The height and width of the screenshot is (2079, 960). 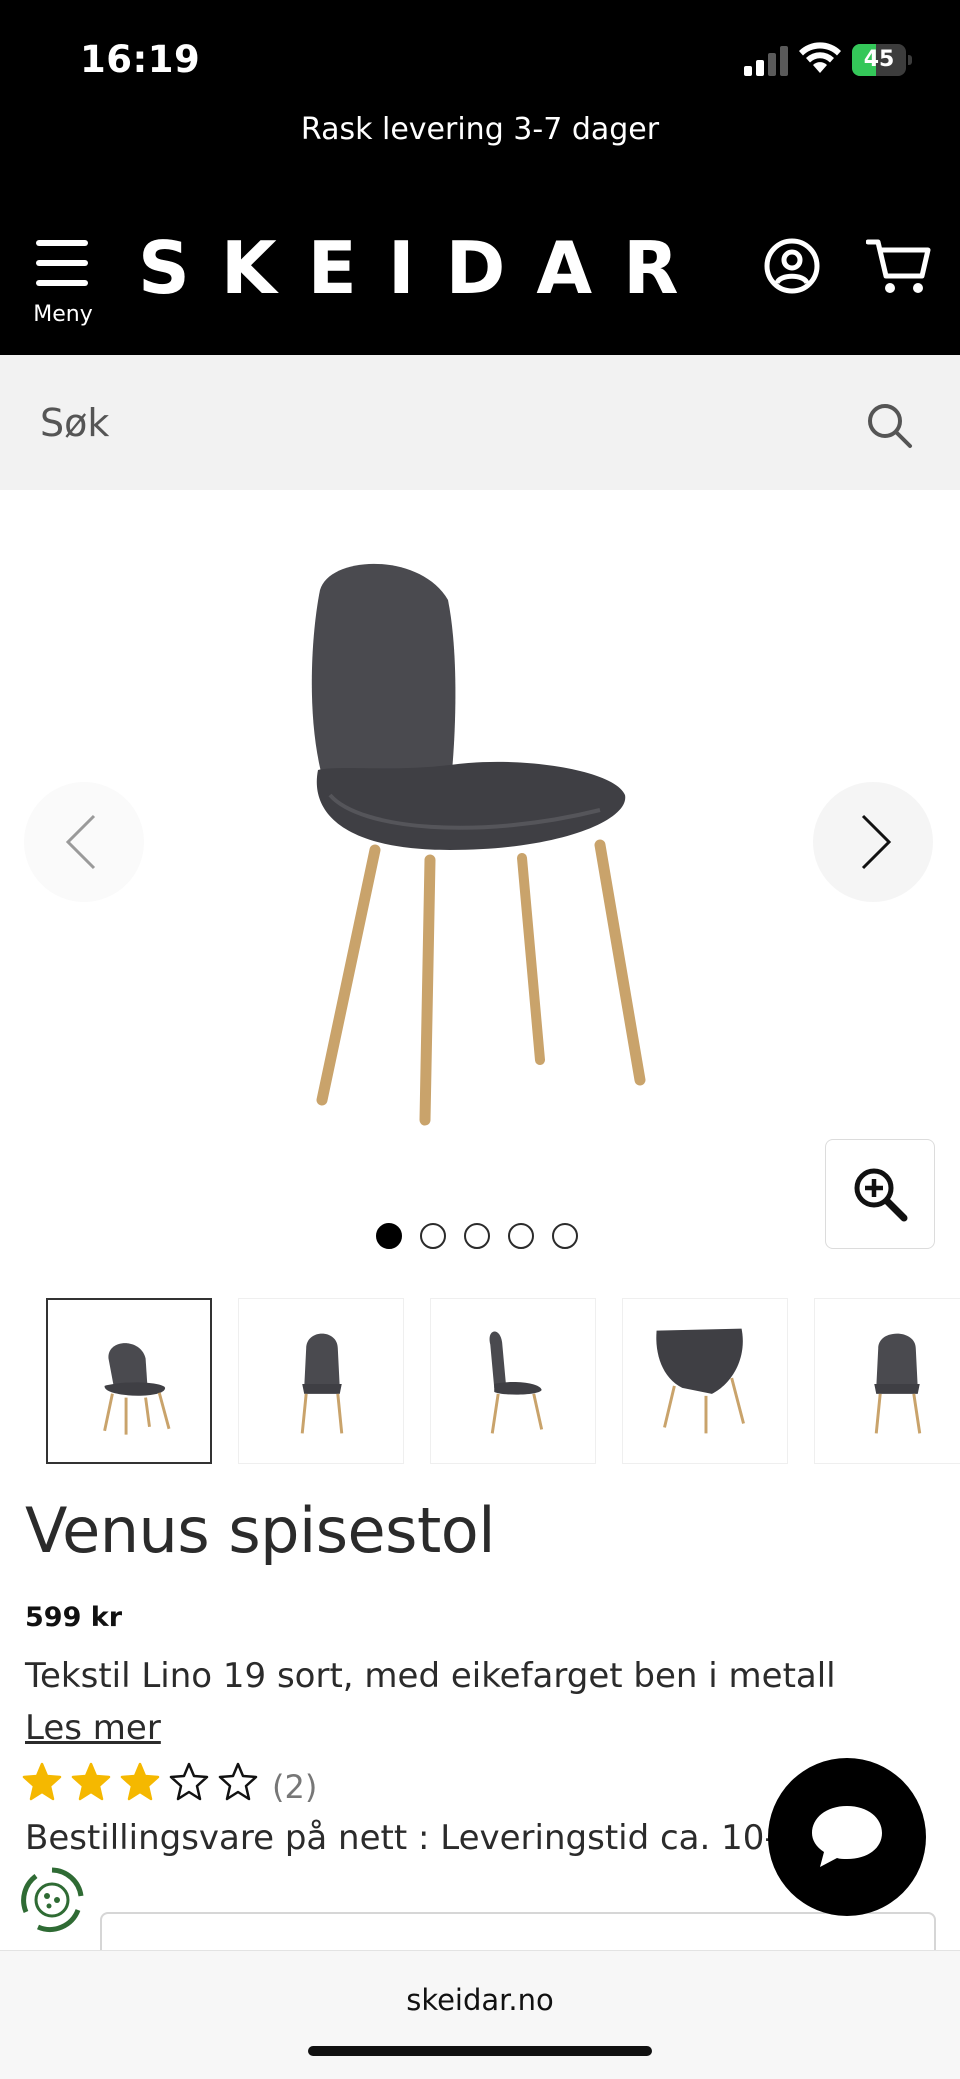 I want to click on home-indicator, so click(x=480, y=2051).